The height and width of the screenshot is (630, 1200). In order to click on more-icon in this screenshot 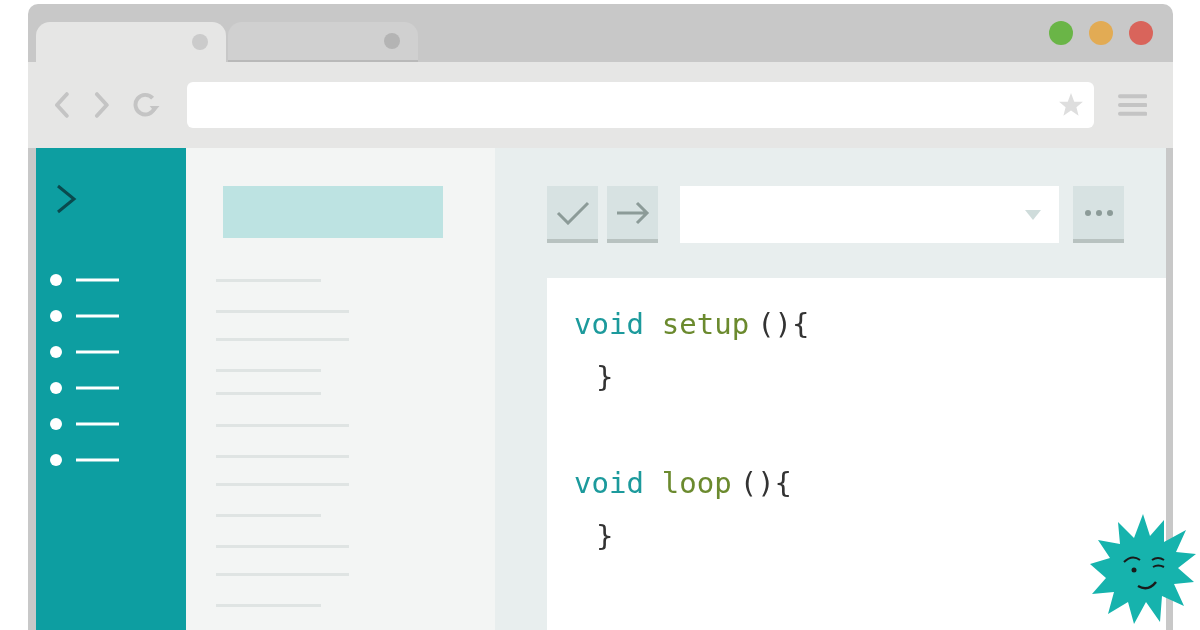, I will do `click(1098, 212)`.